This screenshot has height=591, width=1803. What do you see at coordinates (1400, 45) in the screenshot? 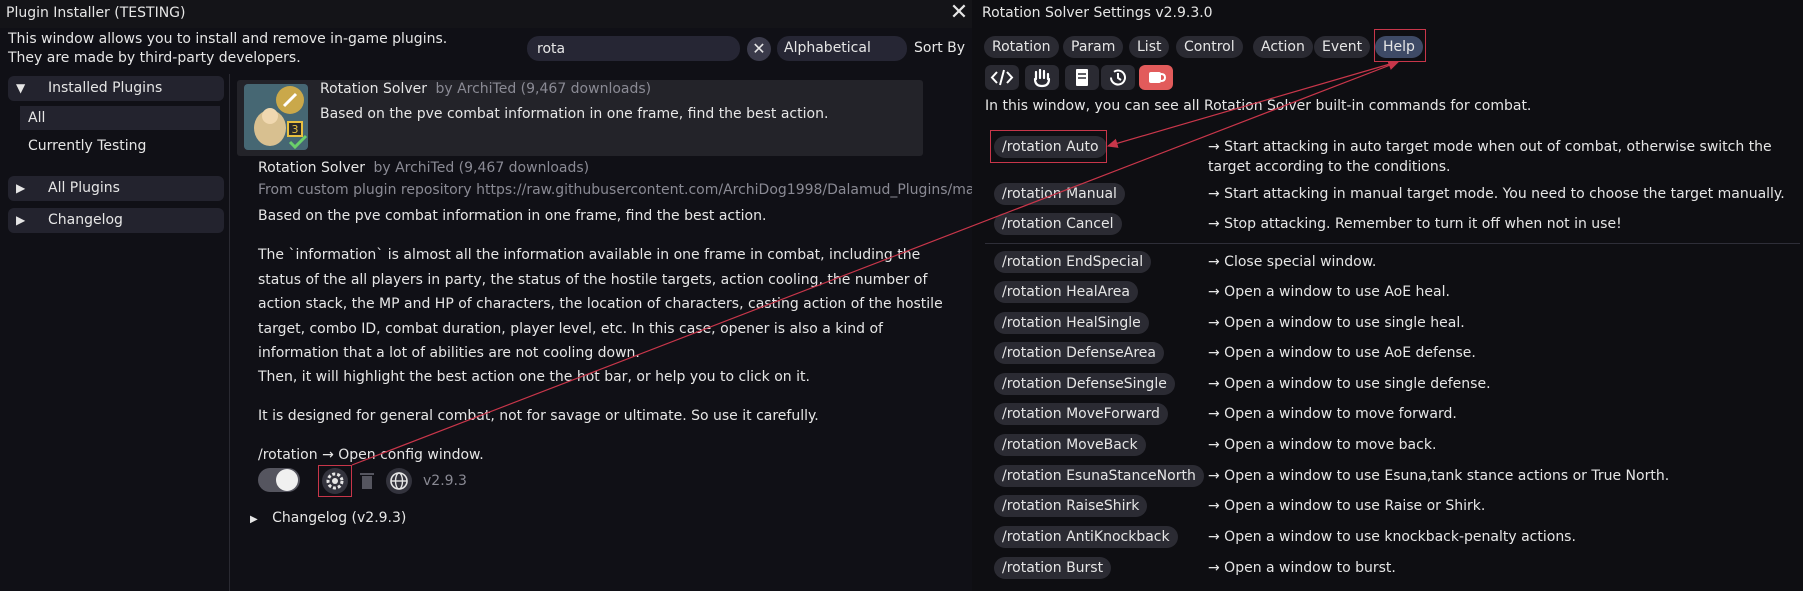
I see `help-tab-highlight` at bounding box center [1400, 45].